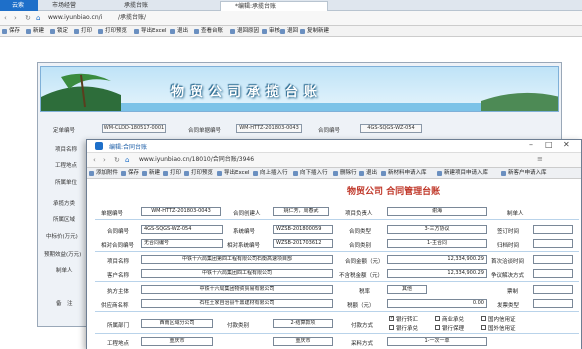 This screenshot has width=582, height=349. Describe the element at coordinates (303, 229) in the screenshot. I see `system-no-field: WZSB-201800059` at that location.